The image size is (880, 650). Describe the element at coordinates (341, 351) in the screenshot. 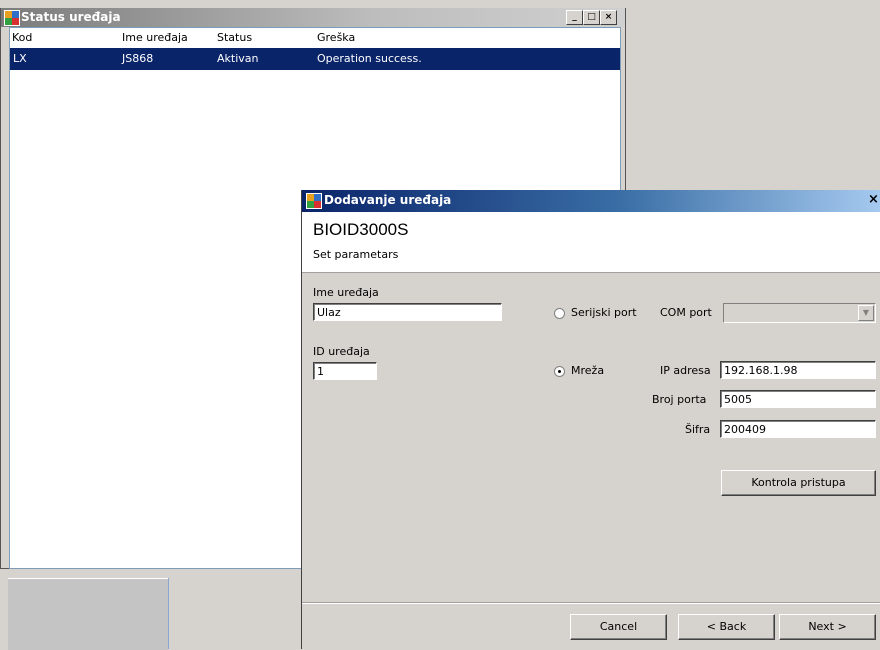

I see `device-id-label: ID uređaja` at that location.